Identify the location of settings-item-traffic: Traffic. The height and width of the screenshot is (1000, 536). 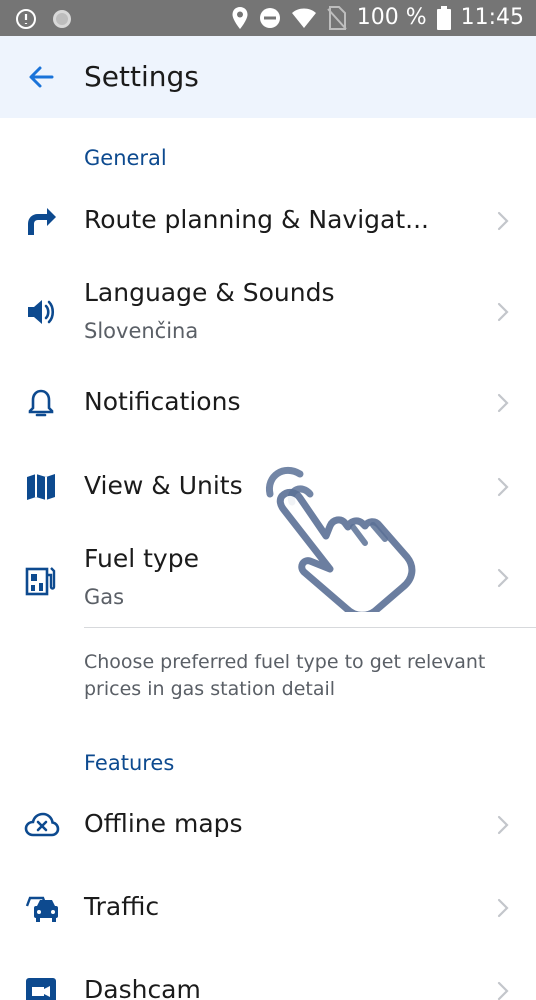
(268, 908).